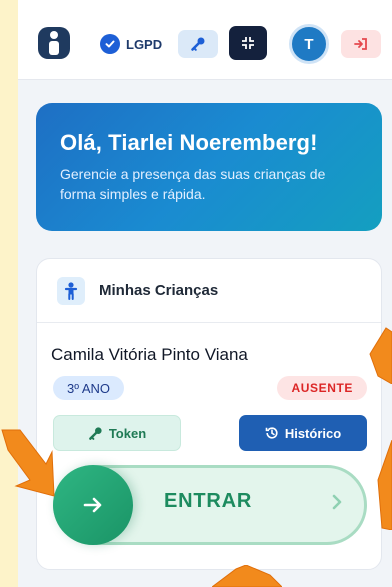  I want to click on history-icon, so click(271, 433).